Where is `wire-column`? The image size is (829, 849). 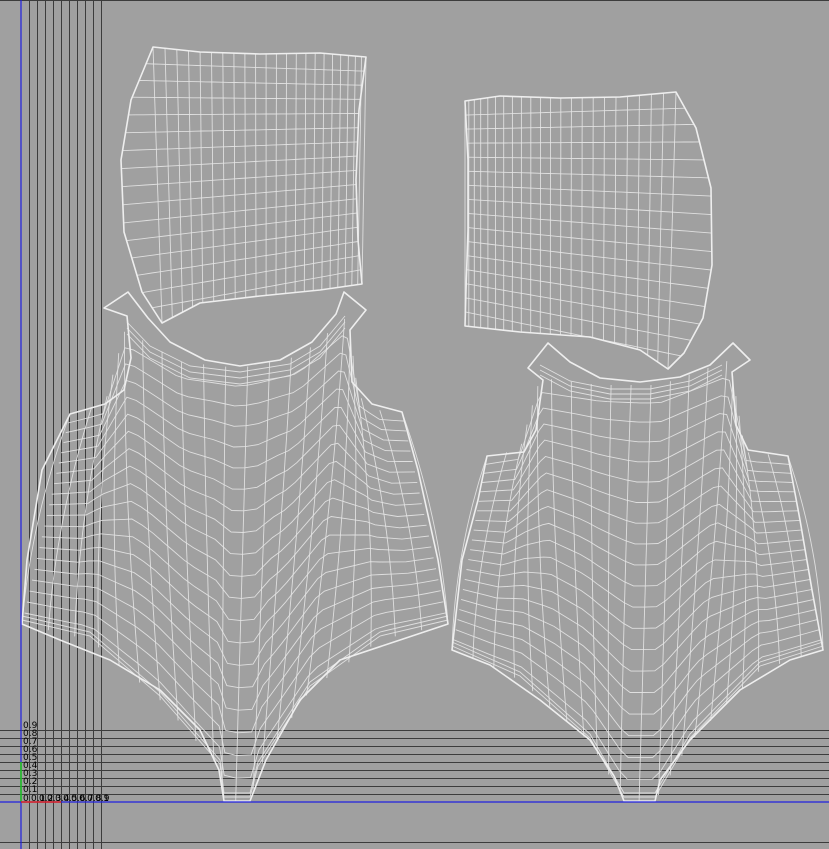
wire-column is located at coordinates (593, 217).